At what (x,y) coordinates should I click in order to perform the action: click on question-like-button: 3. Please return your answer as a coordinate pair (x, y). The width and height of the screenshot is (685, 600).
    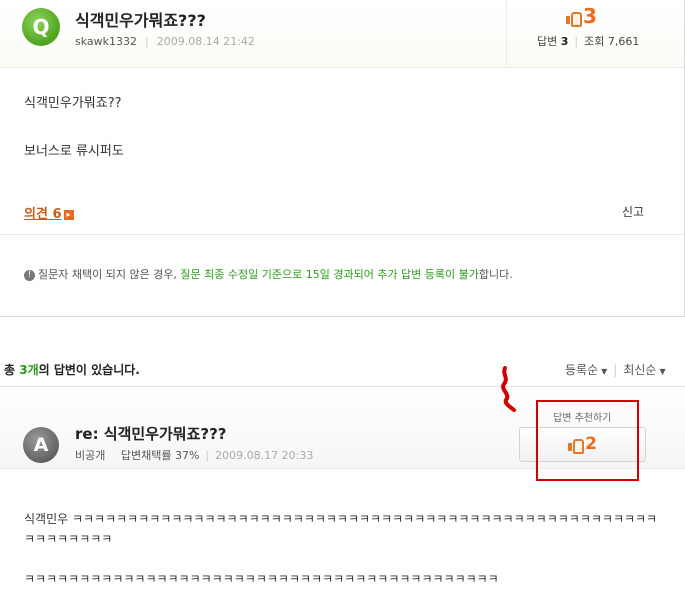
    Looking at the image, I should click on (581, 16).